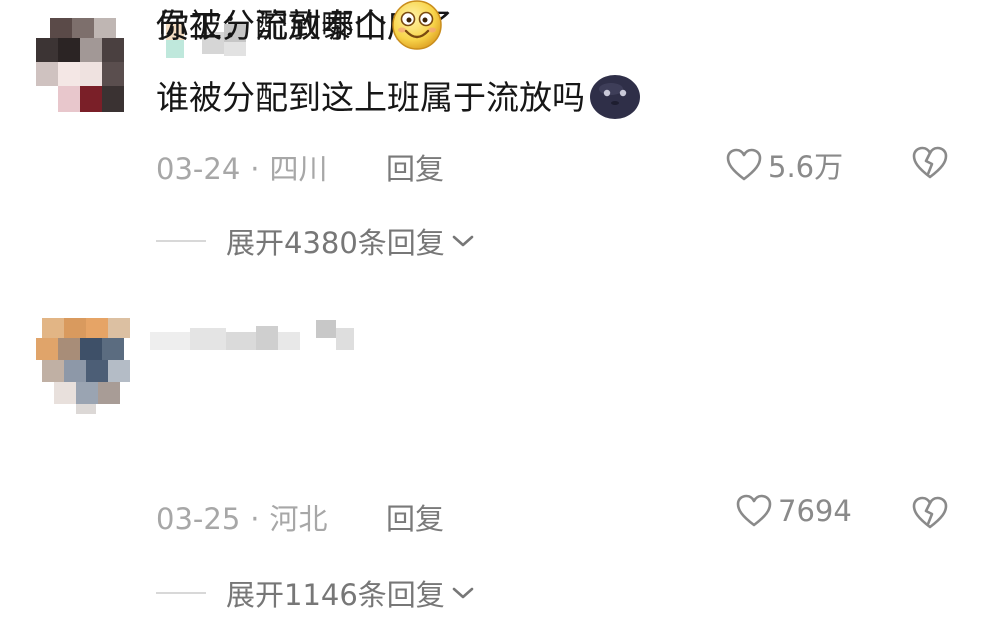 The height and width of the screenshot is (634, 1000). I want to click on smiling-face-emoji, so click(417, 25).